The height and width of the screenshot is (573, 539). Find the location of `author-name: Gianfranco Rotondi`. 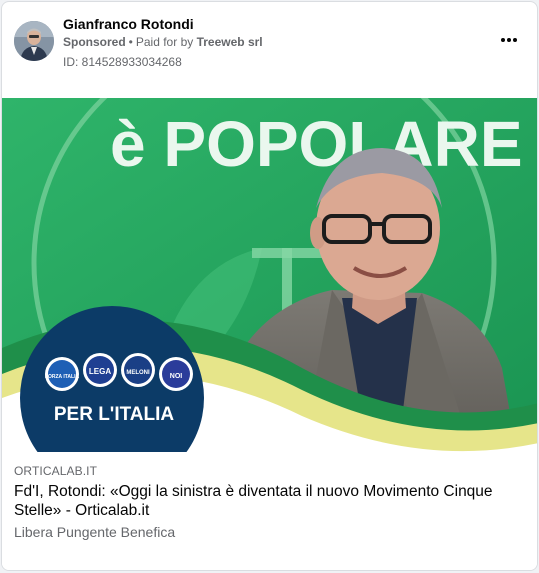

author-name: Gianfranco Rotondi is located at coordinates (128, 24).